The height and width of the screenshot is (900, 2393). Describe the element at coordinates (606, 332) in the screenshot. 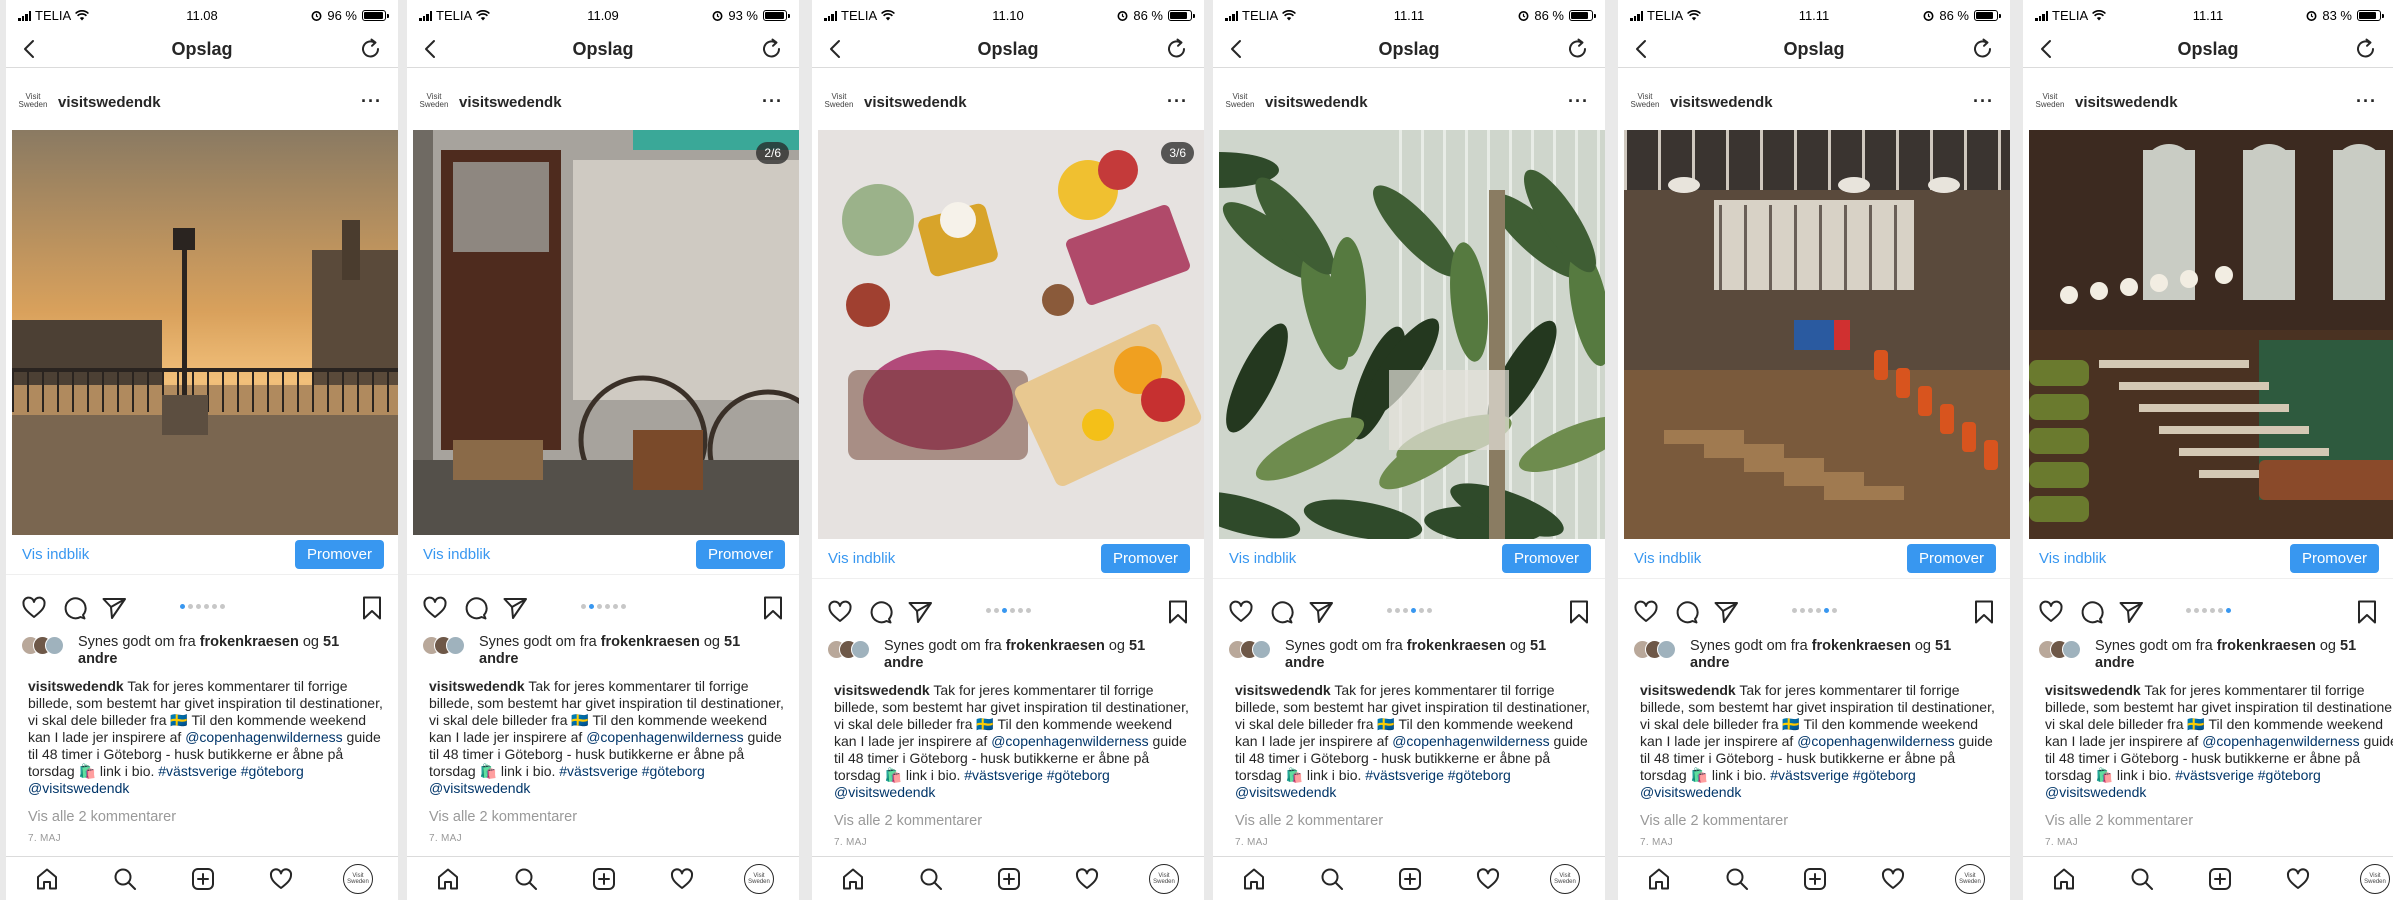

I see `post-photo: 2/6` at that location.